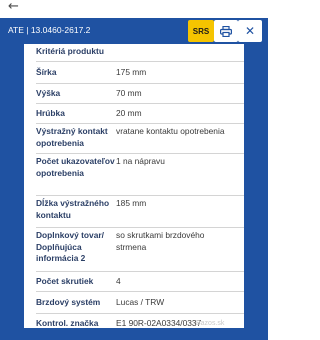 The height and width of the screenshot is (340, 320). I want to click on row-label: Hrúbka, so click(50, 113).